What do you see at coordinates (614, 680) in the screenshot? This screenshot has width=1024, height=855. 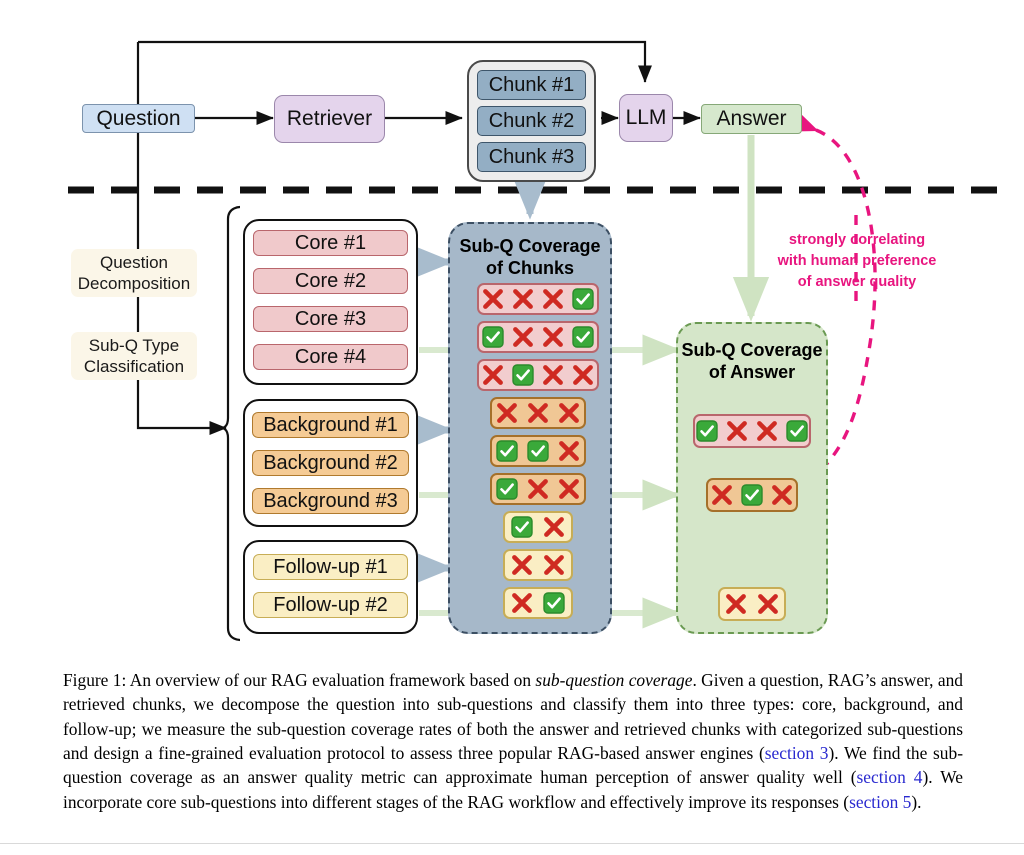 I see `caption-italic-term: sub-question coverage` at bounding box center [614, 680].